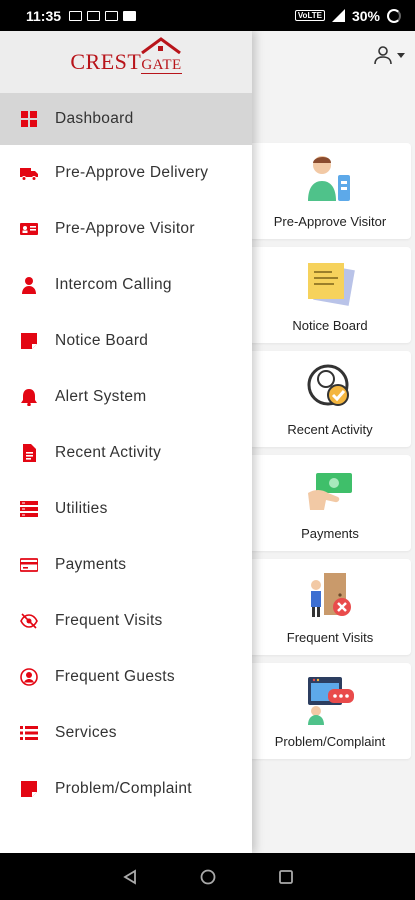  I want to click on card-label: Payments, so click(330, 533).